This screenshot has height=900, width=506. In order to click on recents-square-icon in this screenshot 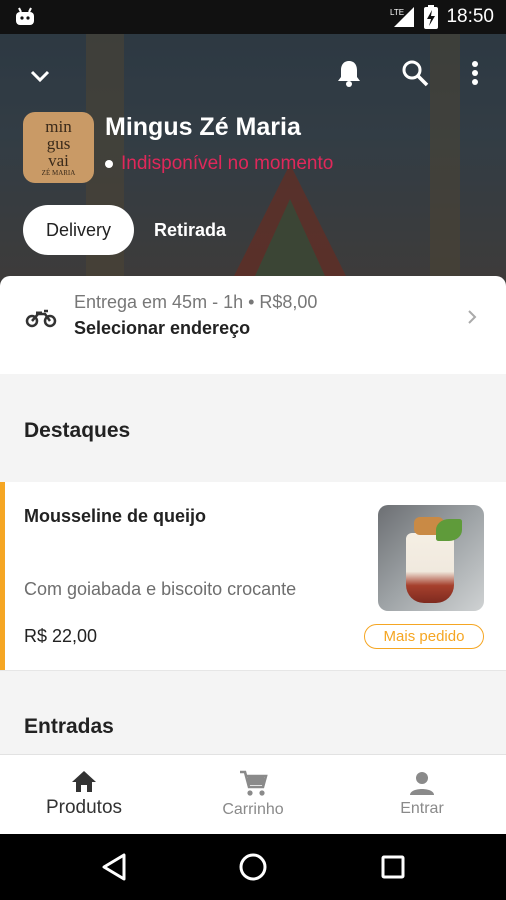, I will do `click(393, 867)`.